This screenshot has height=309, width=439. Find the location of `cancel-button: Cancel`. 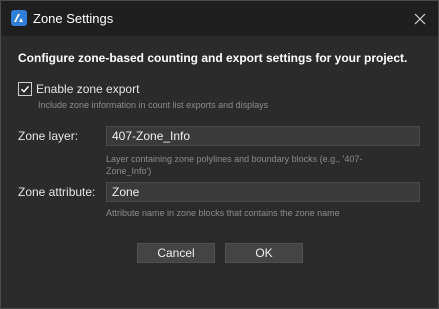

cancel-button: Cancel is located at coordinates (176, 253).